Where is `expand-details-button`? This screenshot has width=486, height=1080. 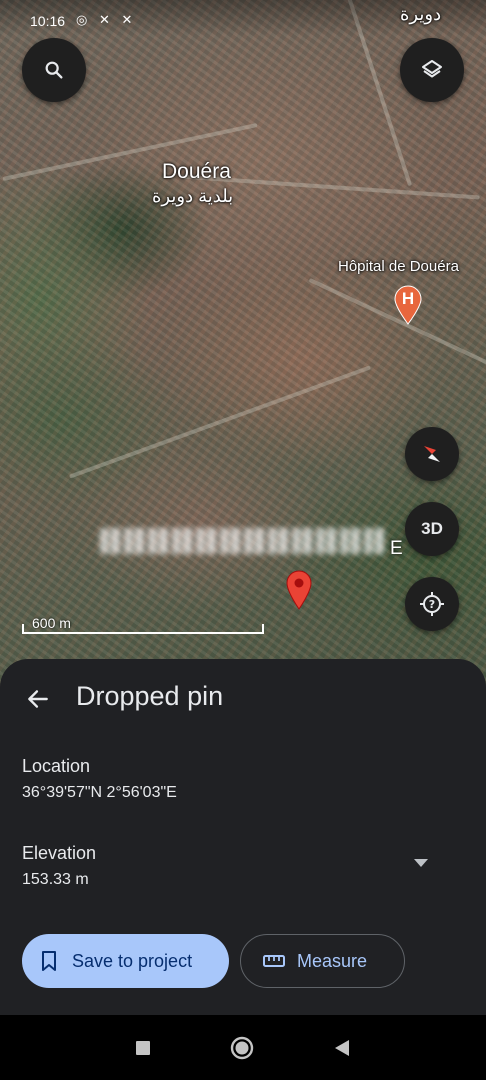
expand-details-button is located at coordinates (421, 863).